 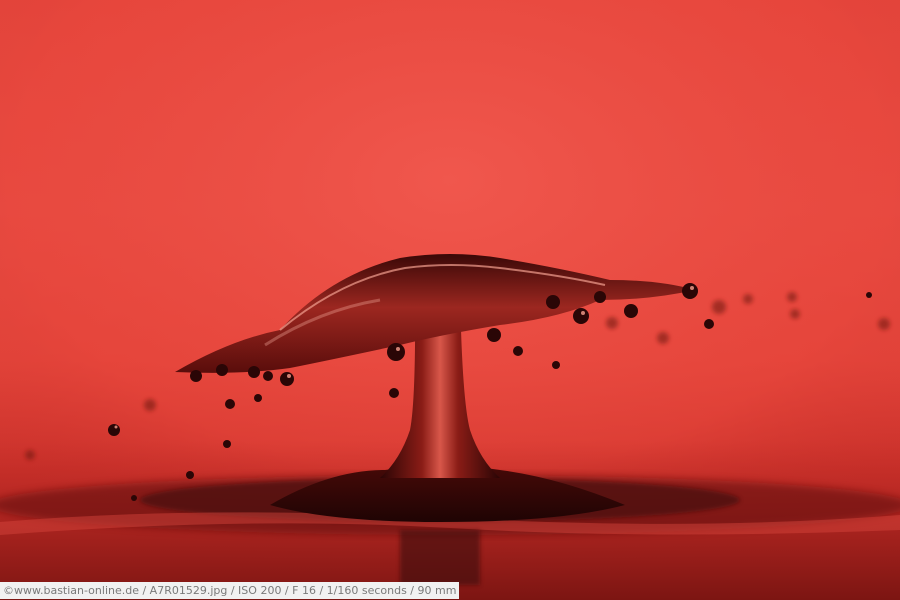 What do you see at coordinates (440, 557) in the screenshot?
I see `column-reflection` at bounding box center [440, 557].